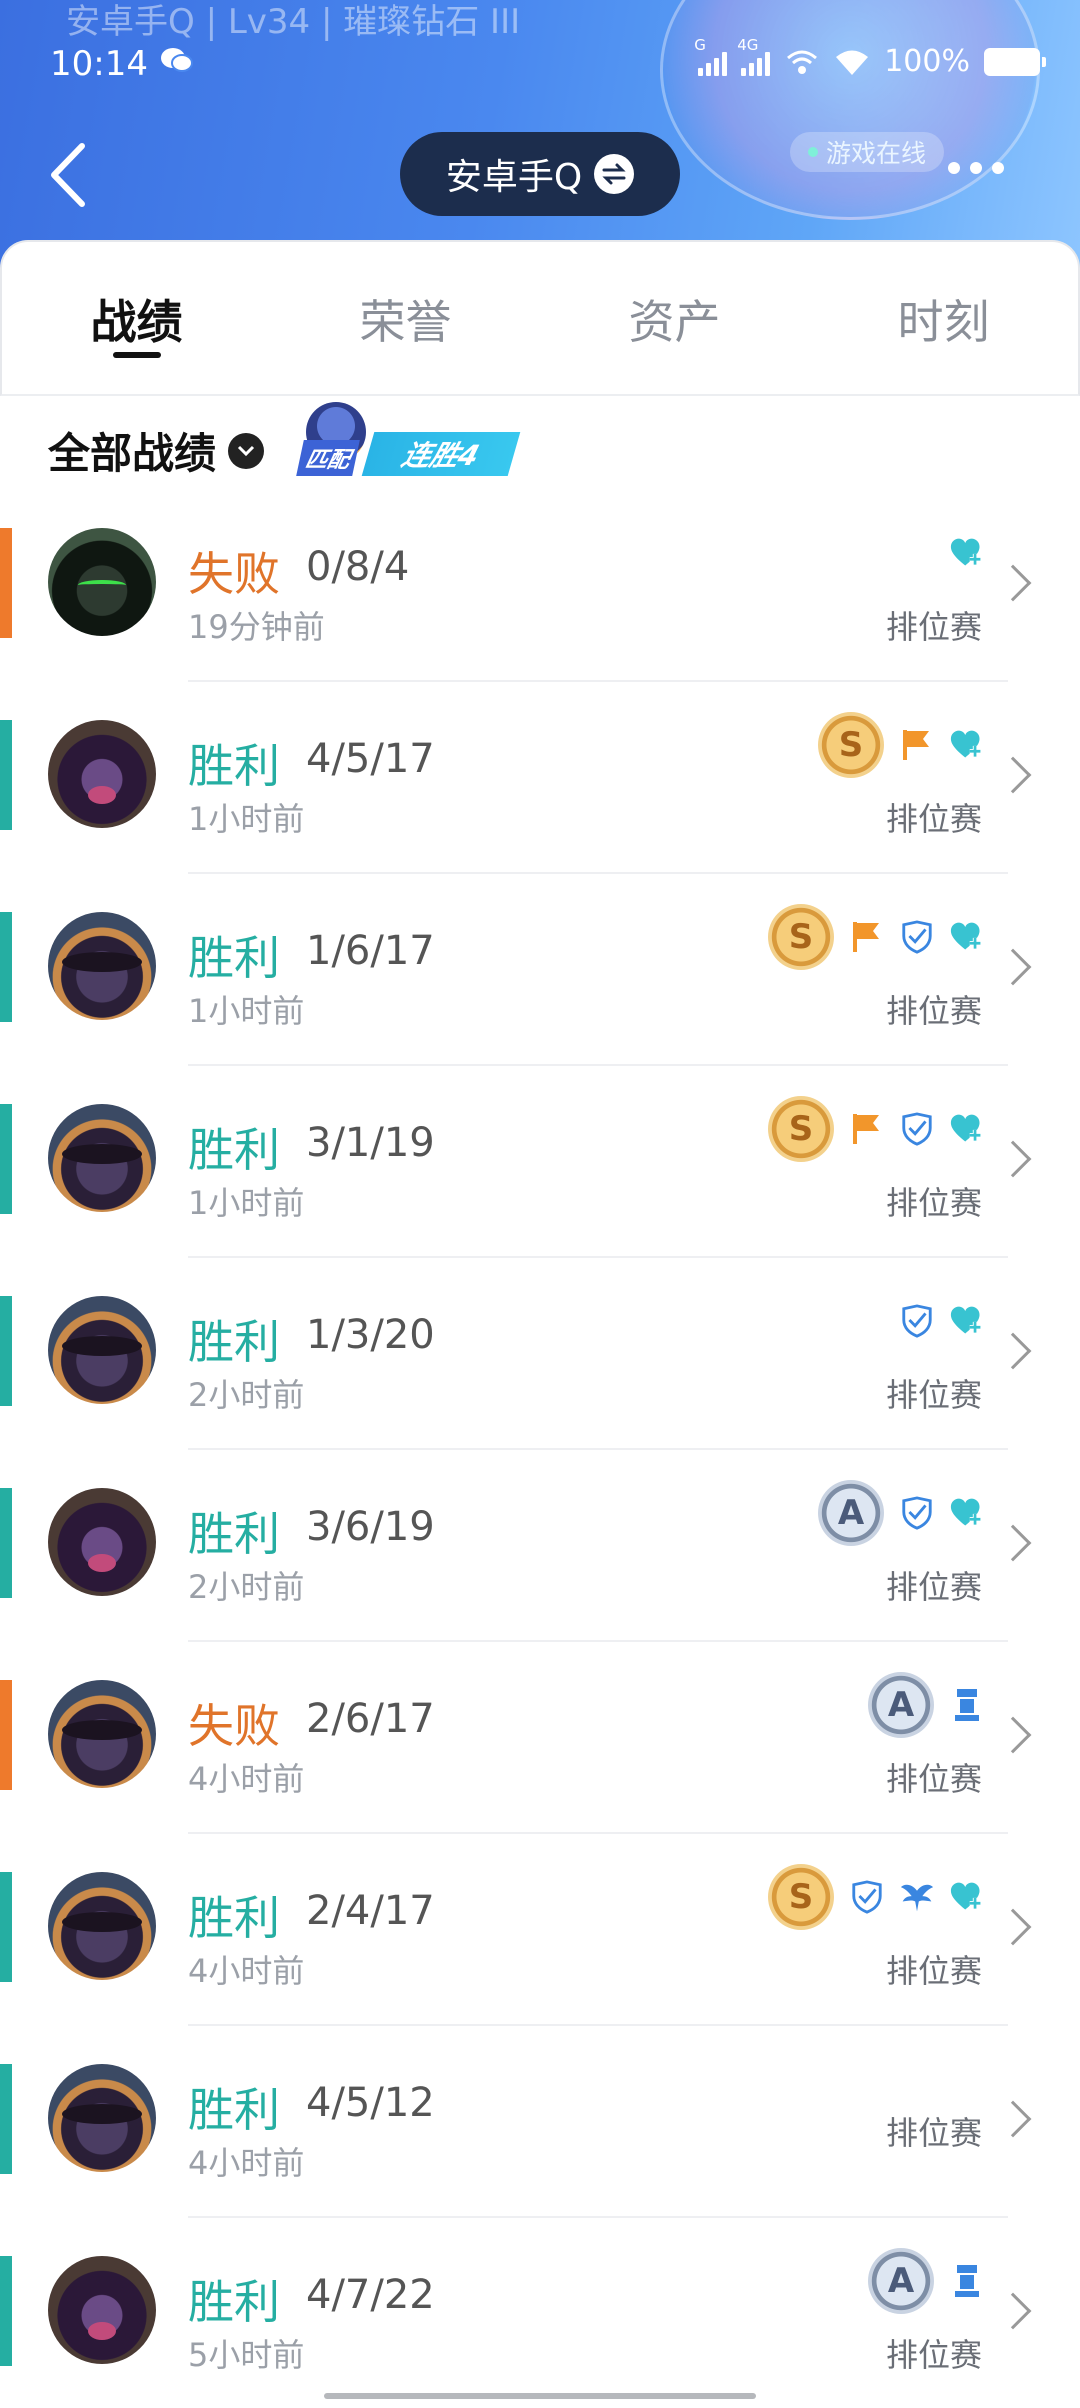 The width and height of the screenshot is (1080, 2408). Describe the element at coordinates (370, 1911) in the screenshot. I see `match-kda: 2/4/17` at that location.